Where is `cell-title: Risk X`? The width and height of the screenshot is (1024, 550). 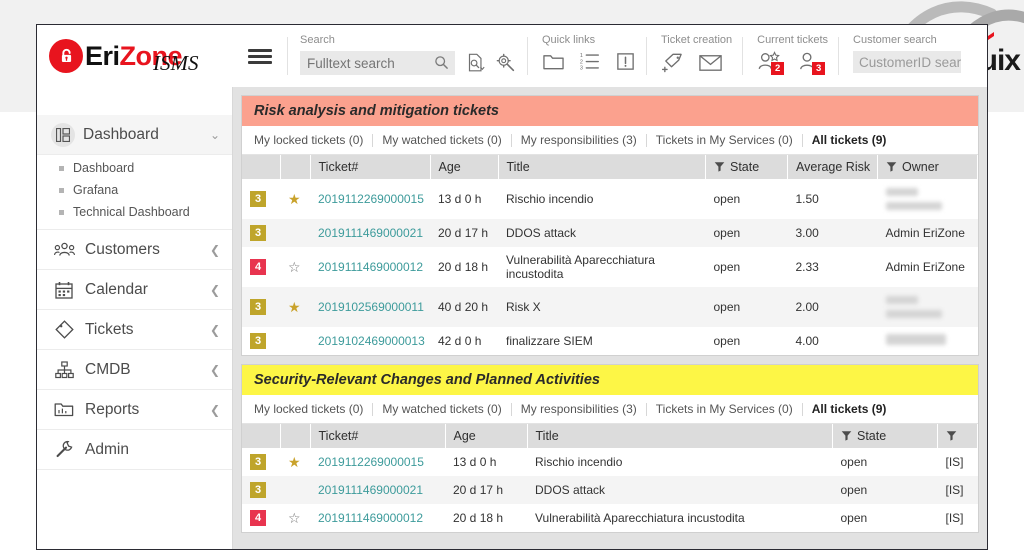
cell-title: Risk X is located at coordinates (602, 307).